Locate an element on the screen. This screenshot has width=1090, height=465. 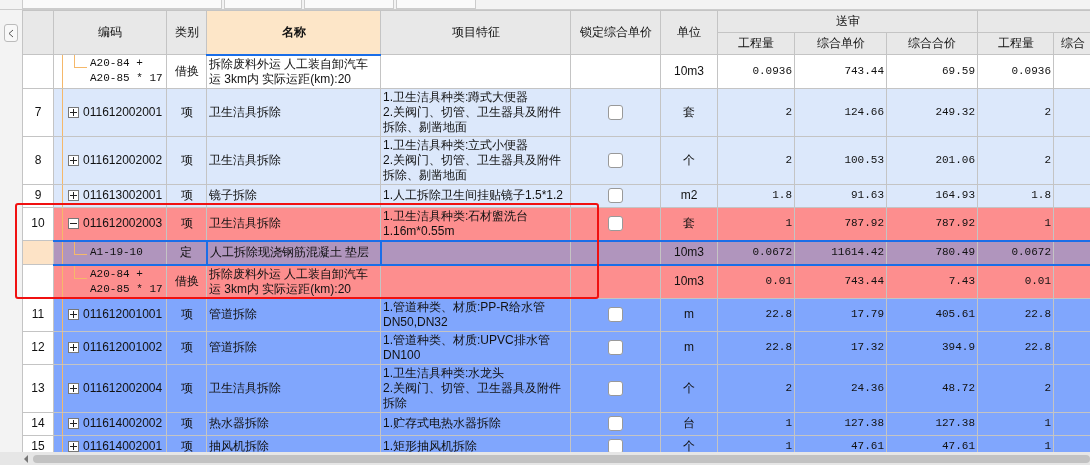
features-cell: 1.卫生洁具种类:水龙头 2.关阀门、切管、卫生器具及附件拆除 is located at coordinates (475, 388).